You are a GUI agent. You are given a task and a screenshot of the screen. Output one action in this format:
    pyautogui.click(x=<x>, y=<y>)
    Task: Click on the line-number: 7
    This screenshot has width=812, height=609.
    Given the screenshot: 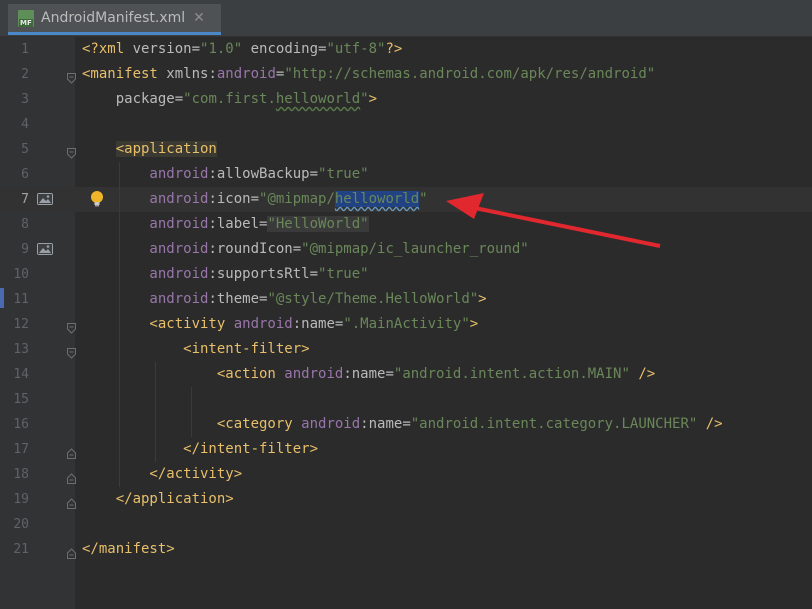 What is the action you would take?
    pyautogui.click(x=25, y=199)
    